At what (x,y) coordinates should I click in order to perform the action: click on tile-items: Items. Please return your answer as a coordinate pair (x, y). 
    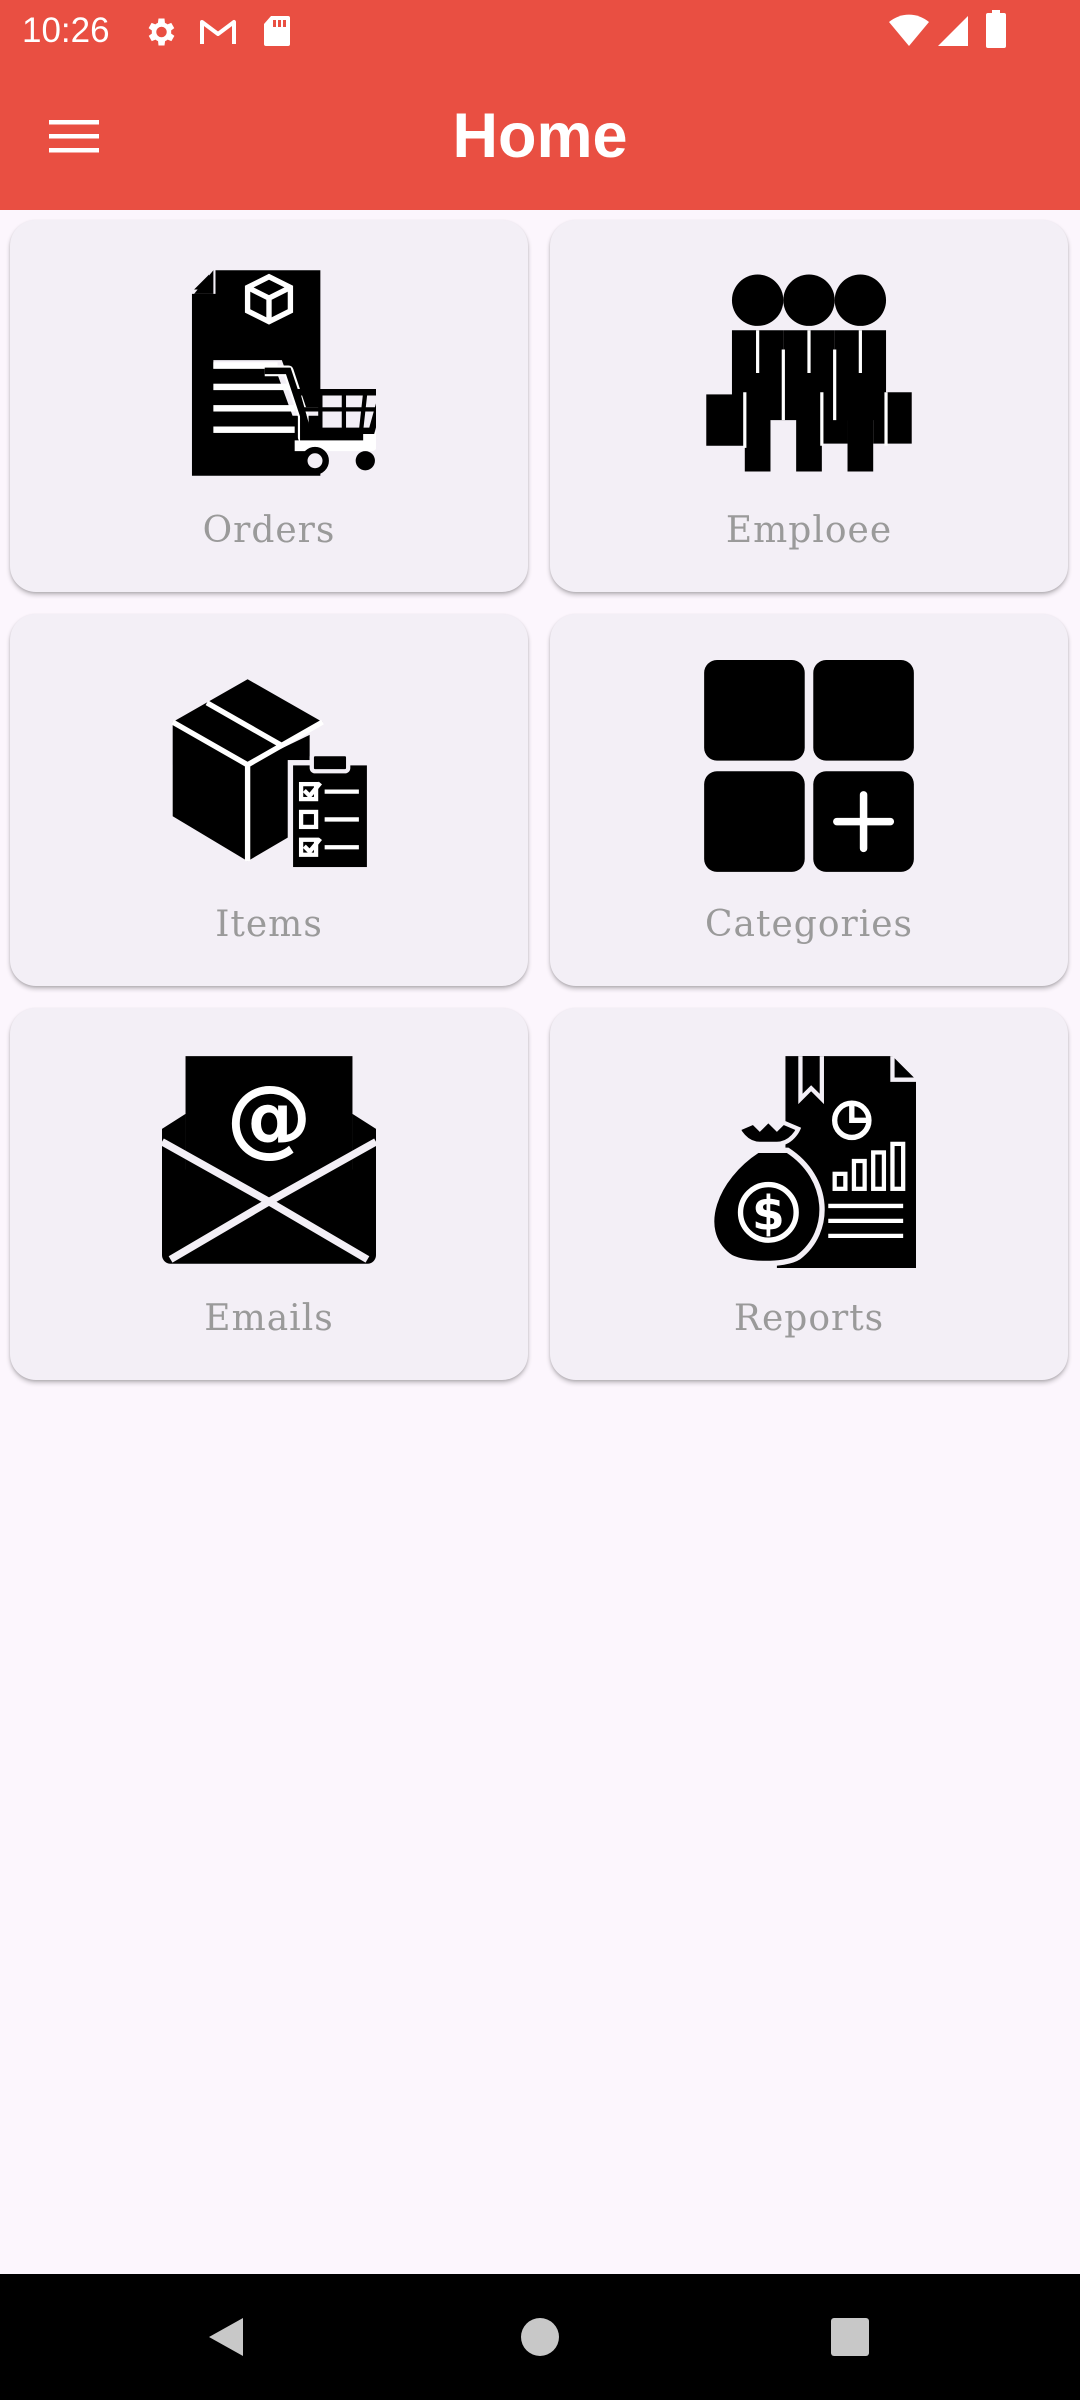
    Looking at the image, I should click on (269, 800).